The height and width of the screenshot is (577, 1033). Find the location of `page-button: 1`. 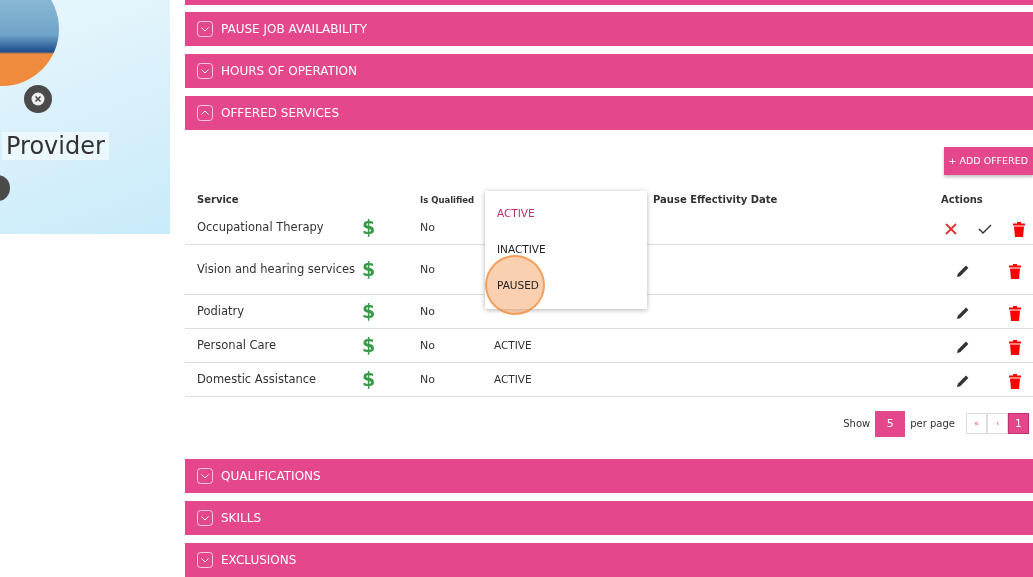

page-button: 1 is located at coordinates (1018, 424).